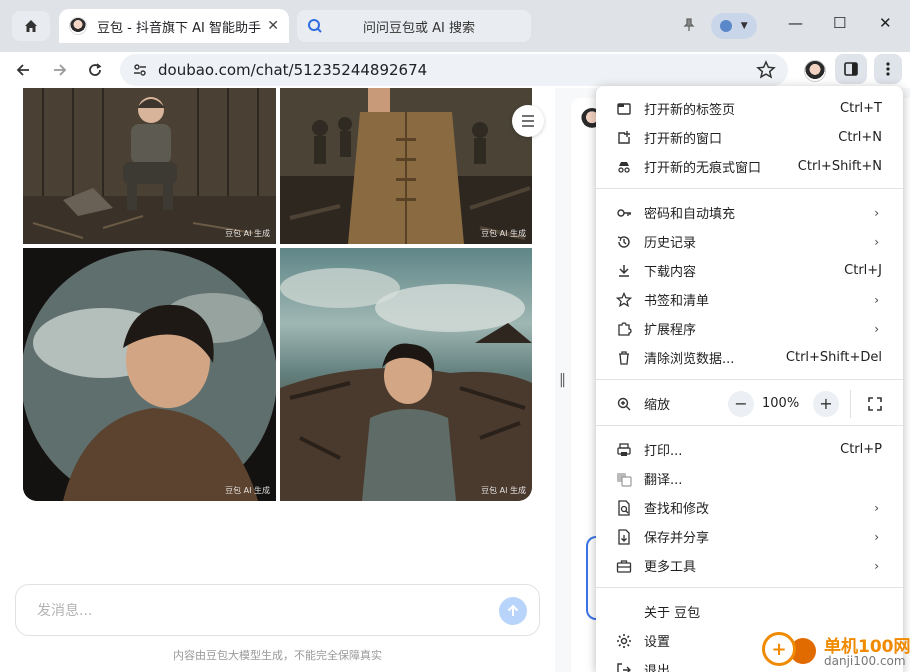  I want to click on menu-history: 历史记录 ›, so click(749, 241).